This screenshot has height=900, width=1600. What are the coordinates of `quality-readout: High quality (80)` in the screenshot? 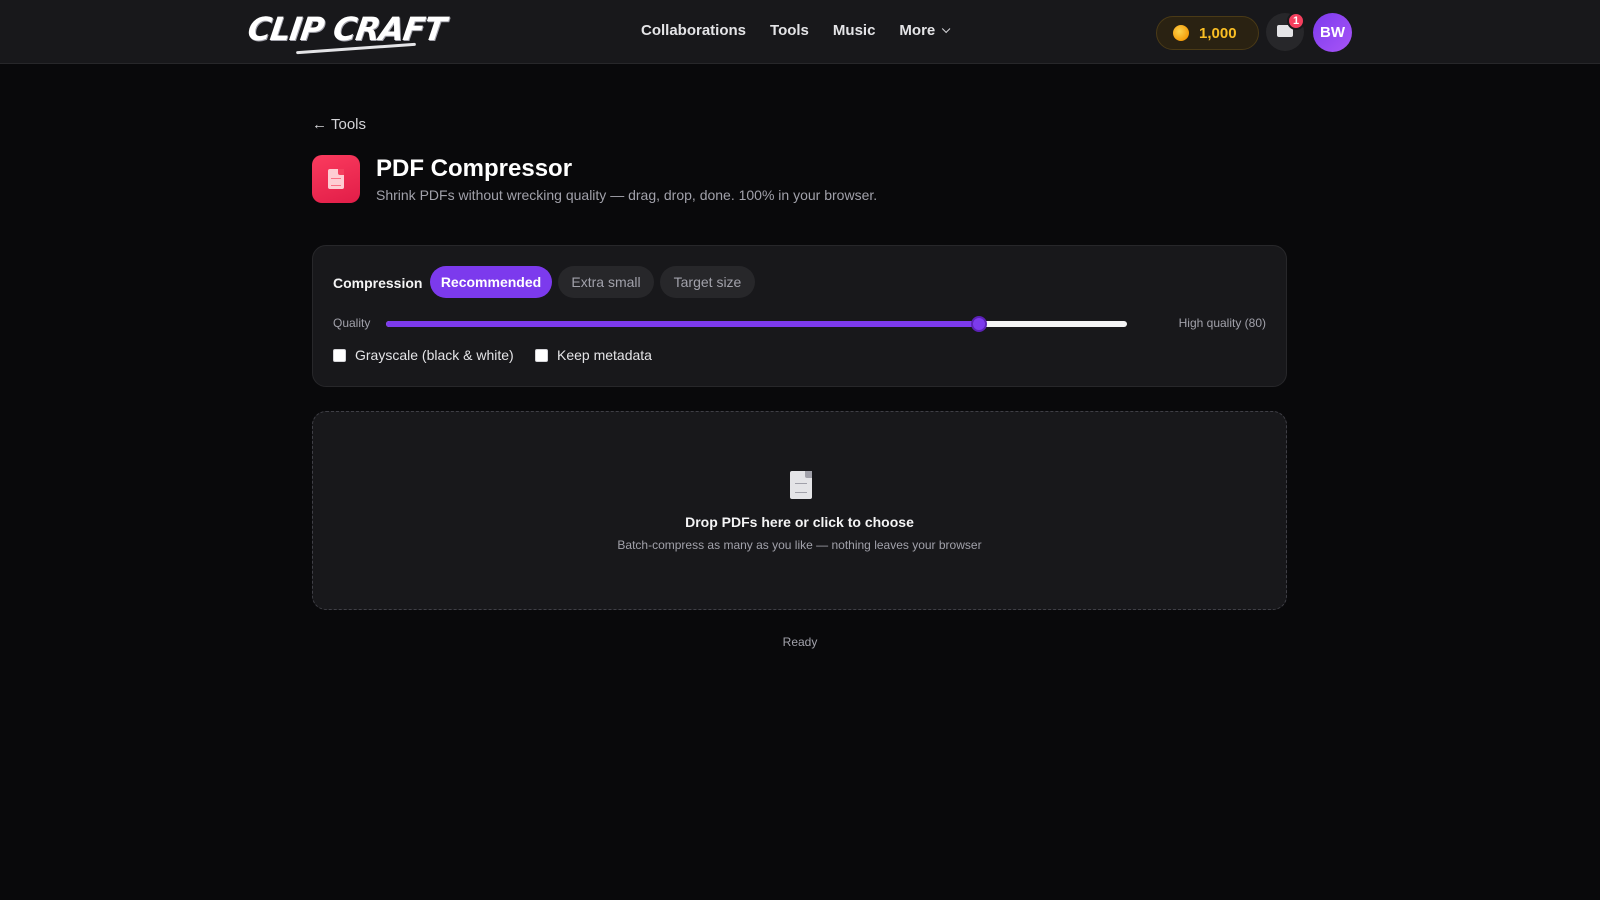 It's located at (1222, 323).